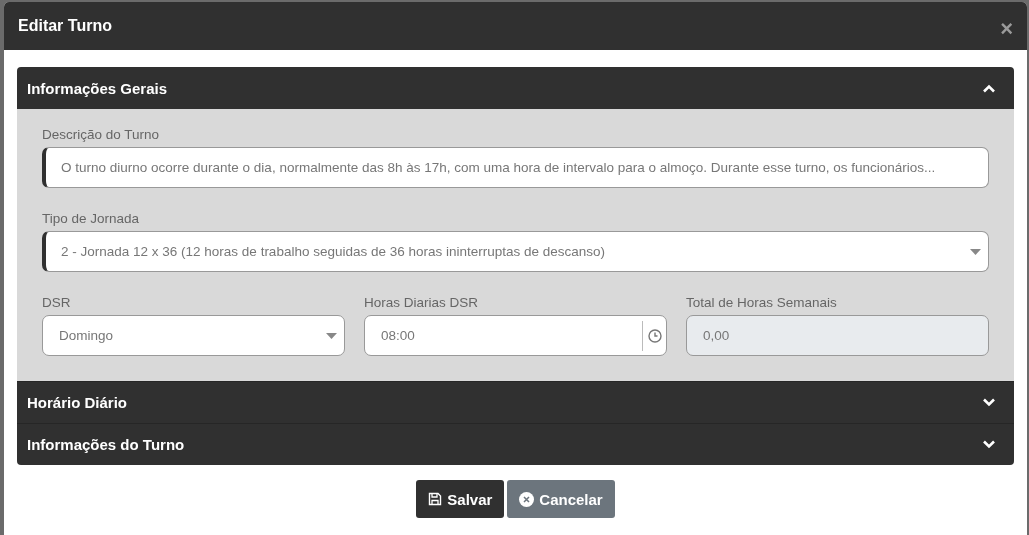  What do you see at coordinates (65, 26) in the screenshot?
I see `modal-title: Editar Turno` at bounding box center [65, 26].